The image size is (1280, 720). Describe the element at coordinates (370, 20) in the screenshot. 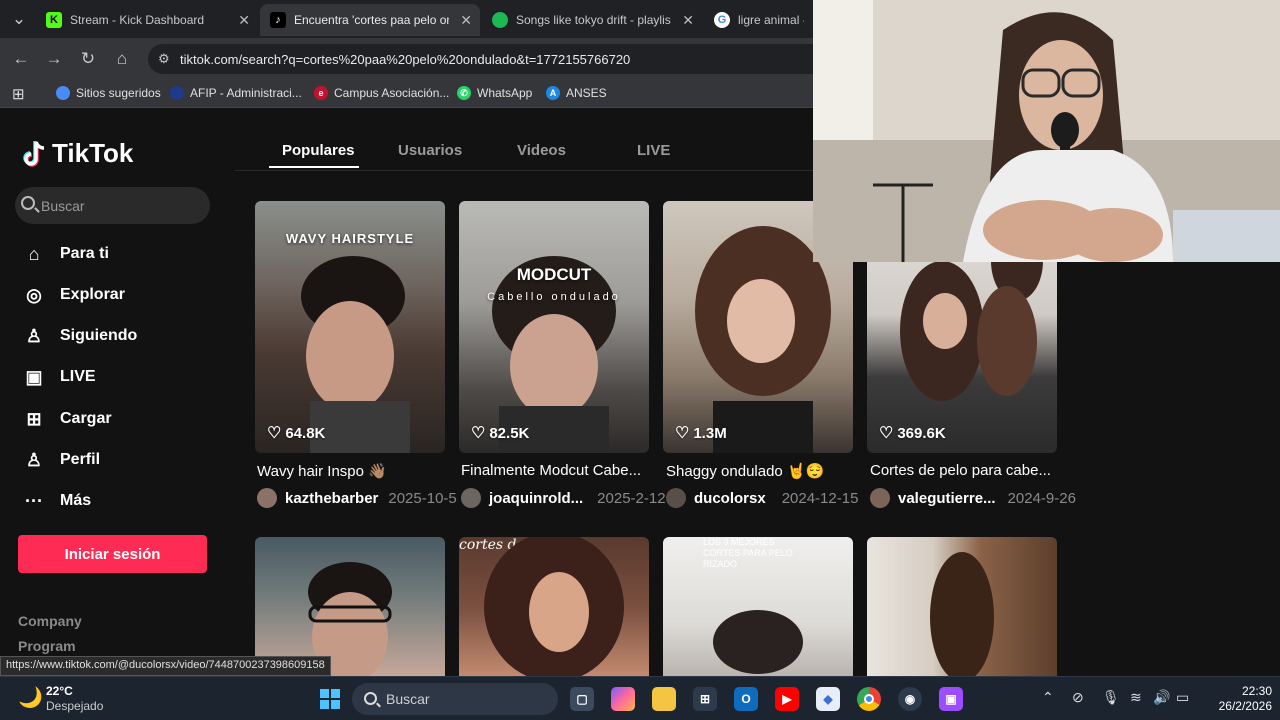

I see `tab-tiktok: ♪ Encuentra 'cortes paa pelo ondulado' ✕` at that location.